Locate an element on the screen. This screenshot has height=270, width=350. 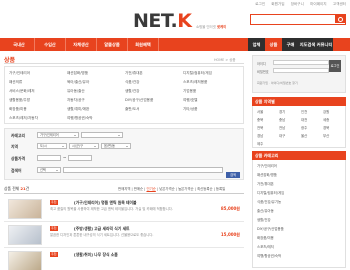
region-link: 강원 is located at coordinates (326, 111).